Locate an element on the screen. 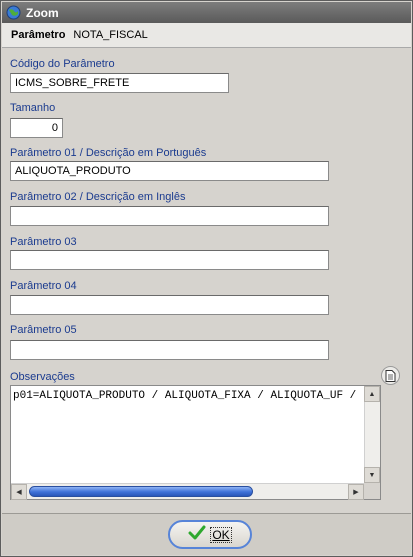  param05-field is located at coordinates (169, 350).